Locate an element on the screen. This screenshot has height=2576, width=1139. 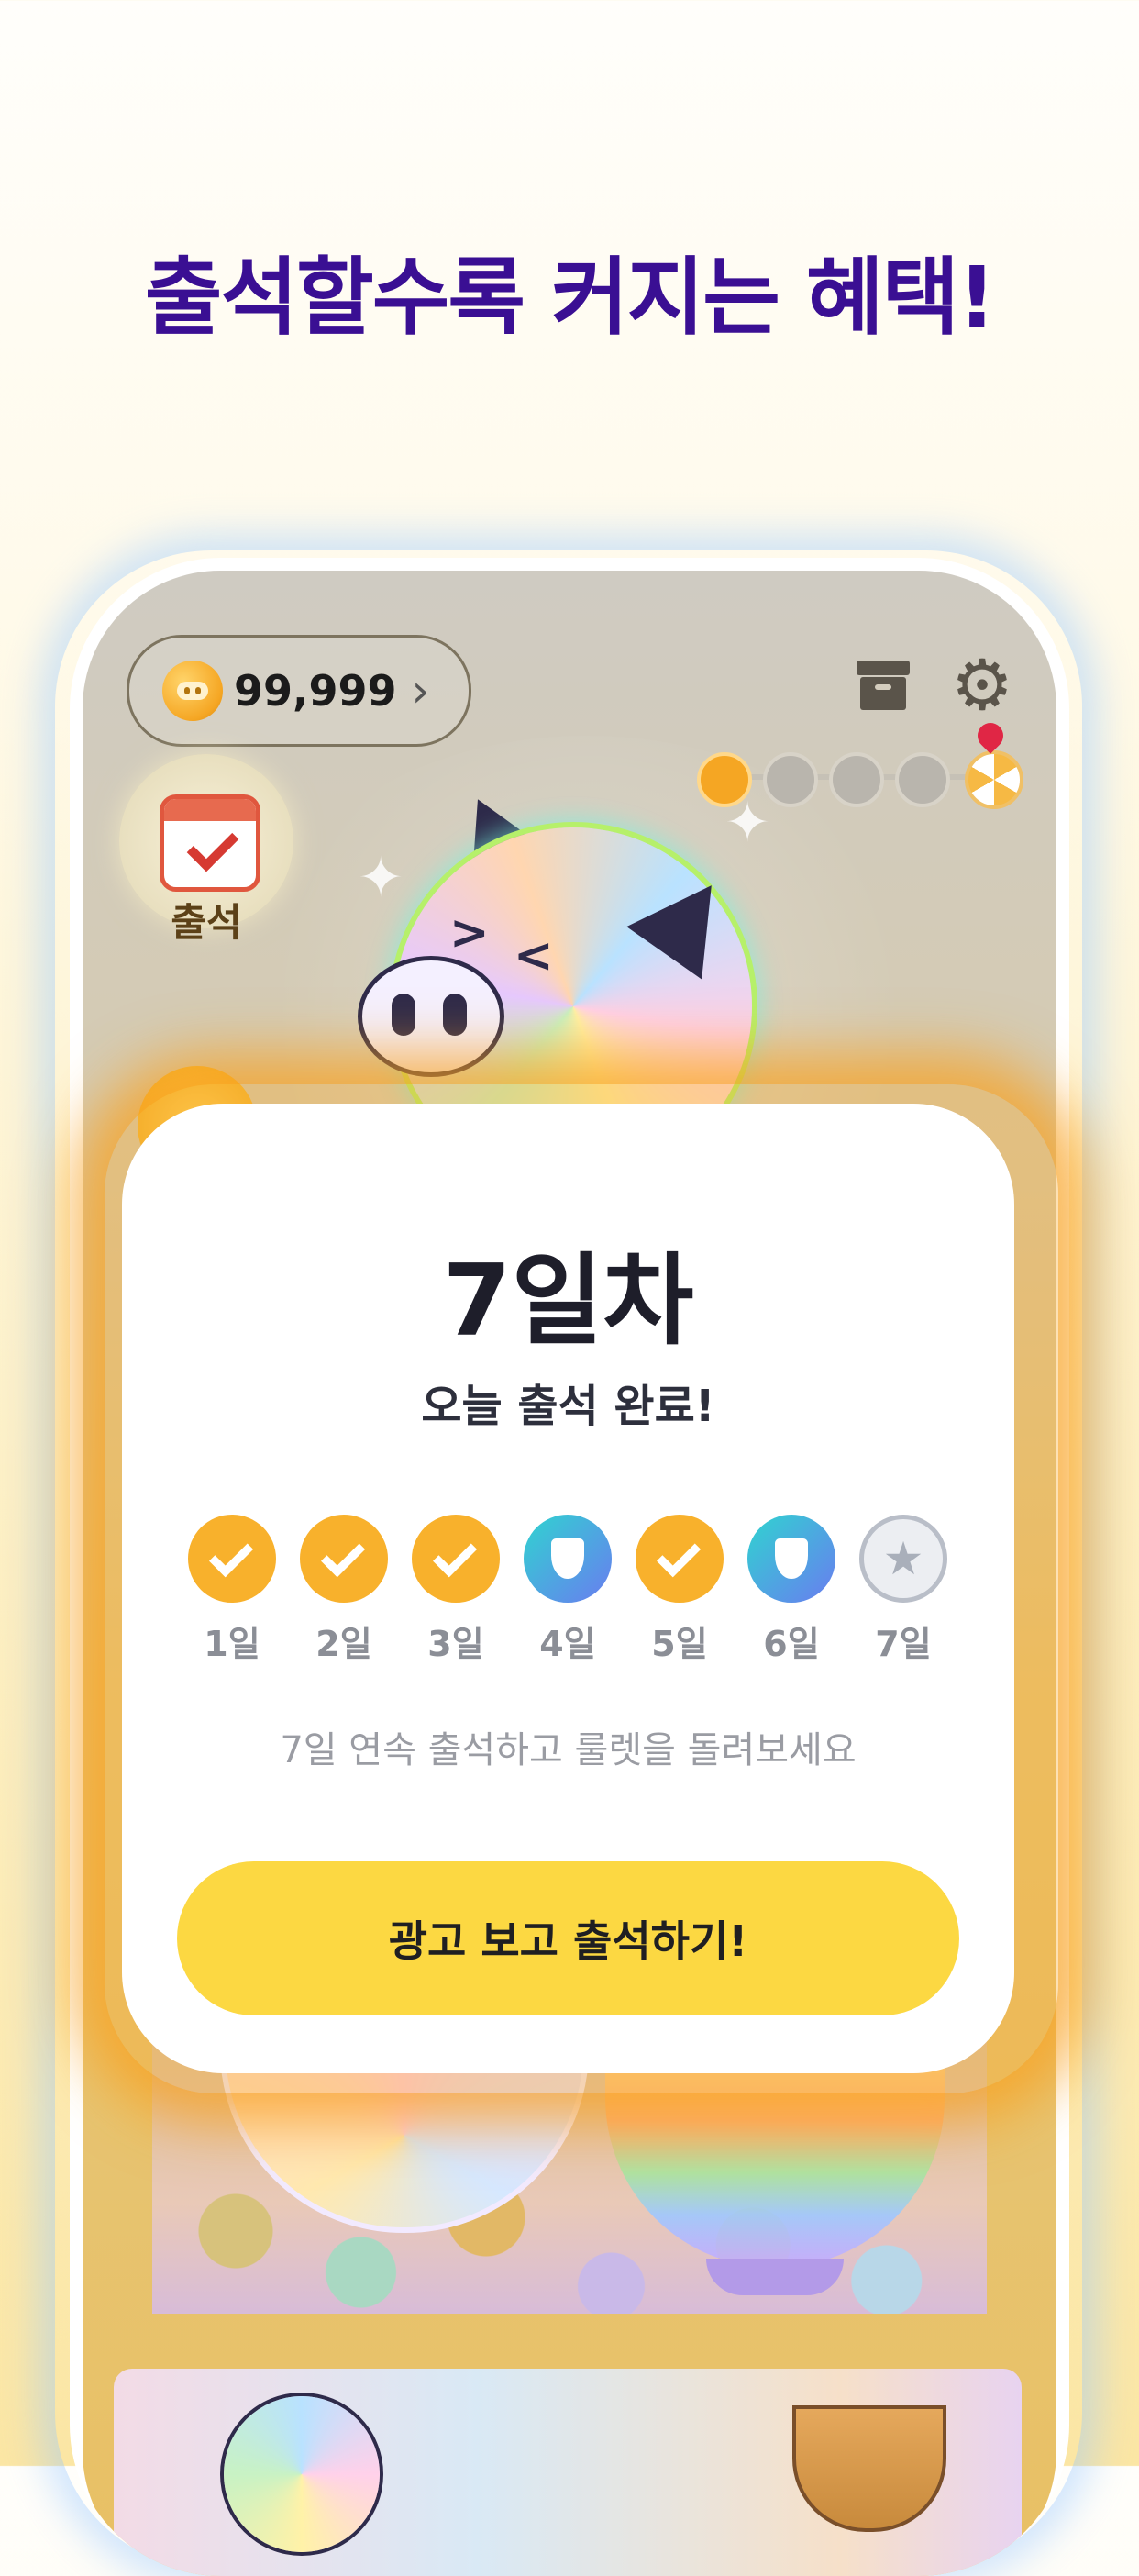
bottom-banner-card is located at coordinates (568, 2472).